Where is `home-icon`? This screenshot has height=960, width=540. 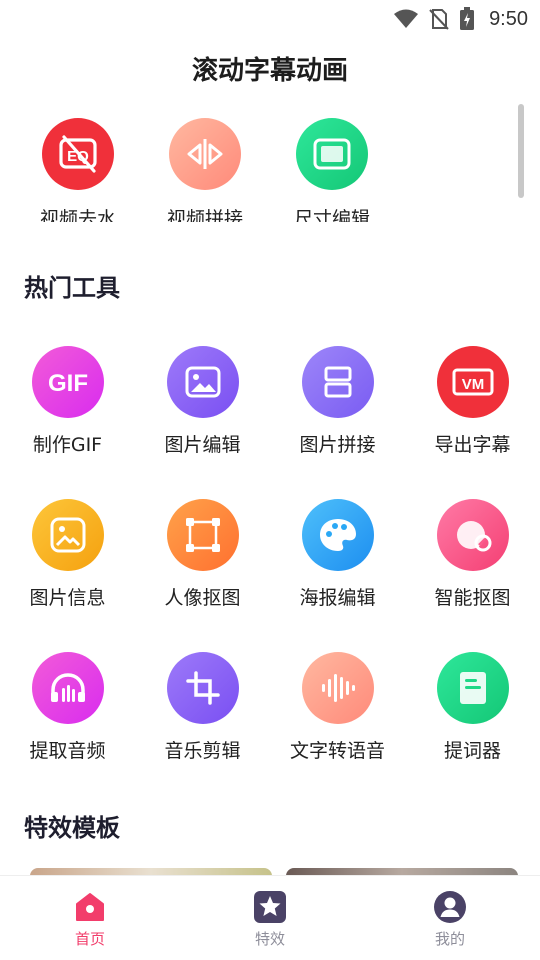 home-icon is located at coordinates (90, 907).